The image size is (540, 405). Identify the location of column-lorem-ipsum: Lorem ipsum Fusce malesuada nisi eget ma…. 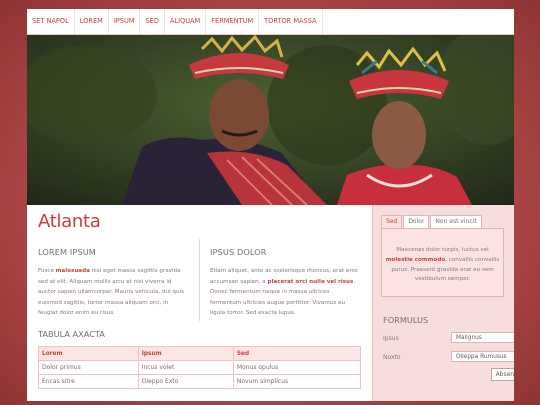
(113, 283).